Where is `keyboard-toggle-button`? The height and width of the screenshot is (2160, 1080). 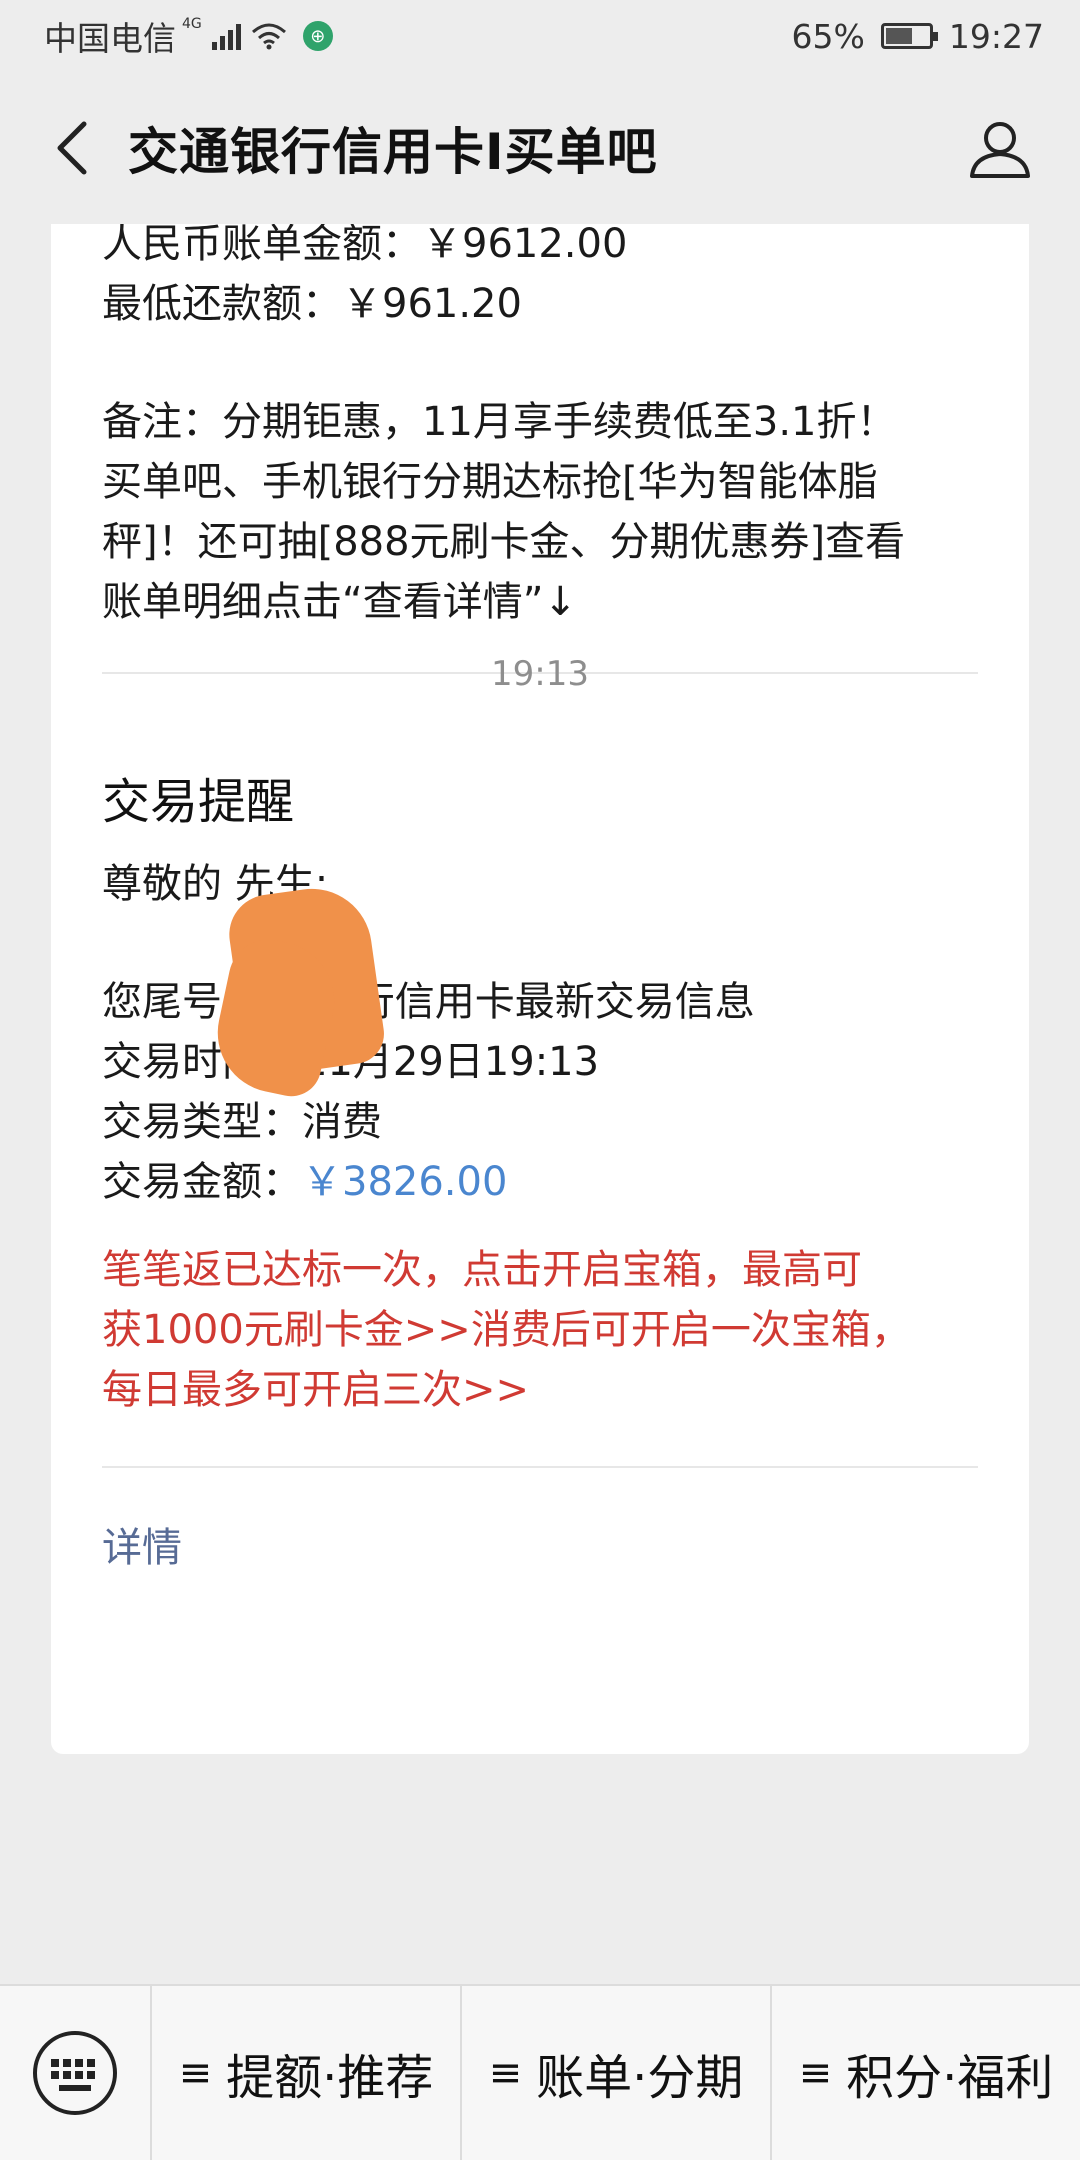
keyboard-toggle-button is located at coordinates (76, 2072).